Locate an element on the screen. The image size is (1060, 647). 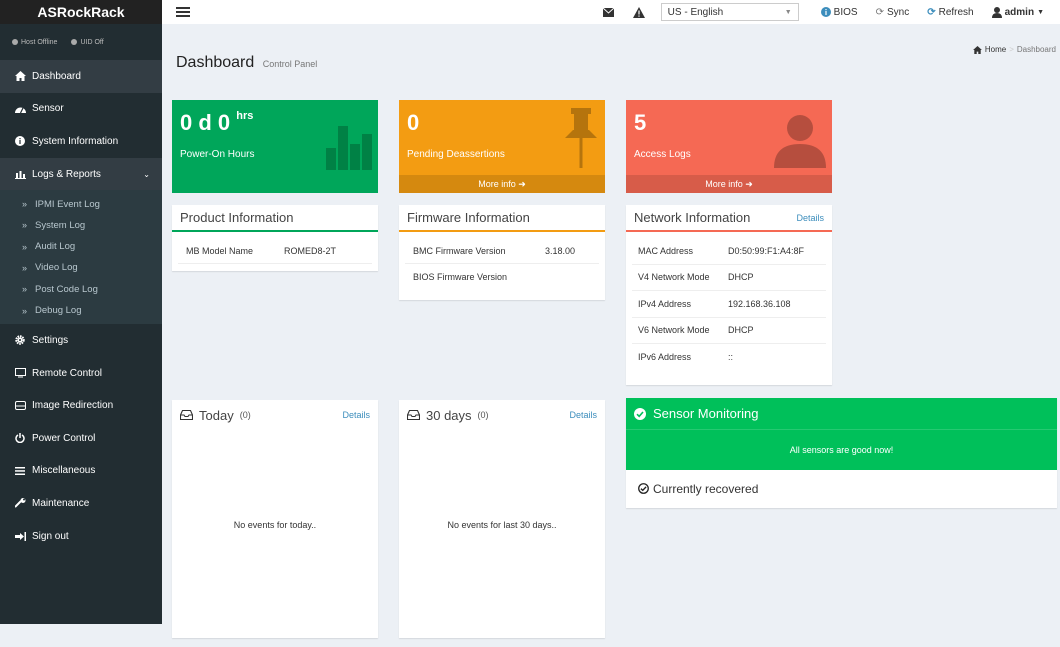
sidebar-item-label: Sensor is located at coordinates (48, 109).